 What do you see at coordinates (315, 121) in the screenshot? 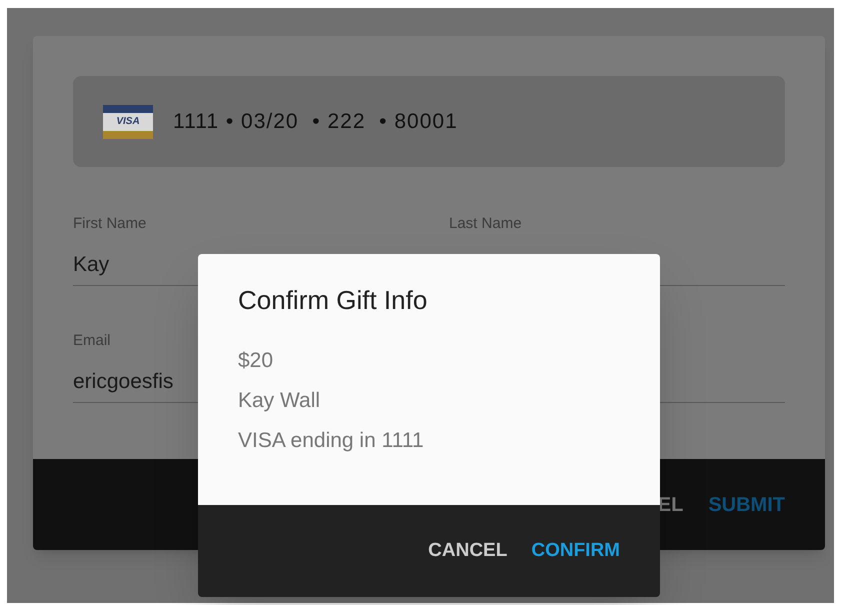
I see `card-details: 1111 • 03/20 • 222 • 80001` at bounding box center [315, 121].